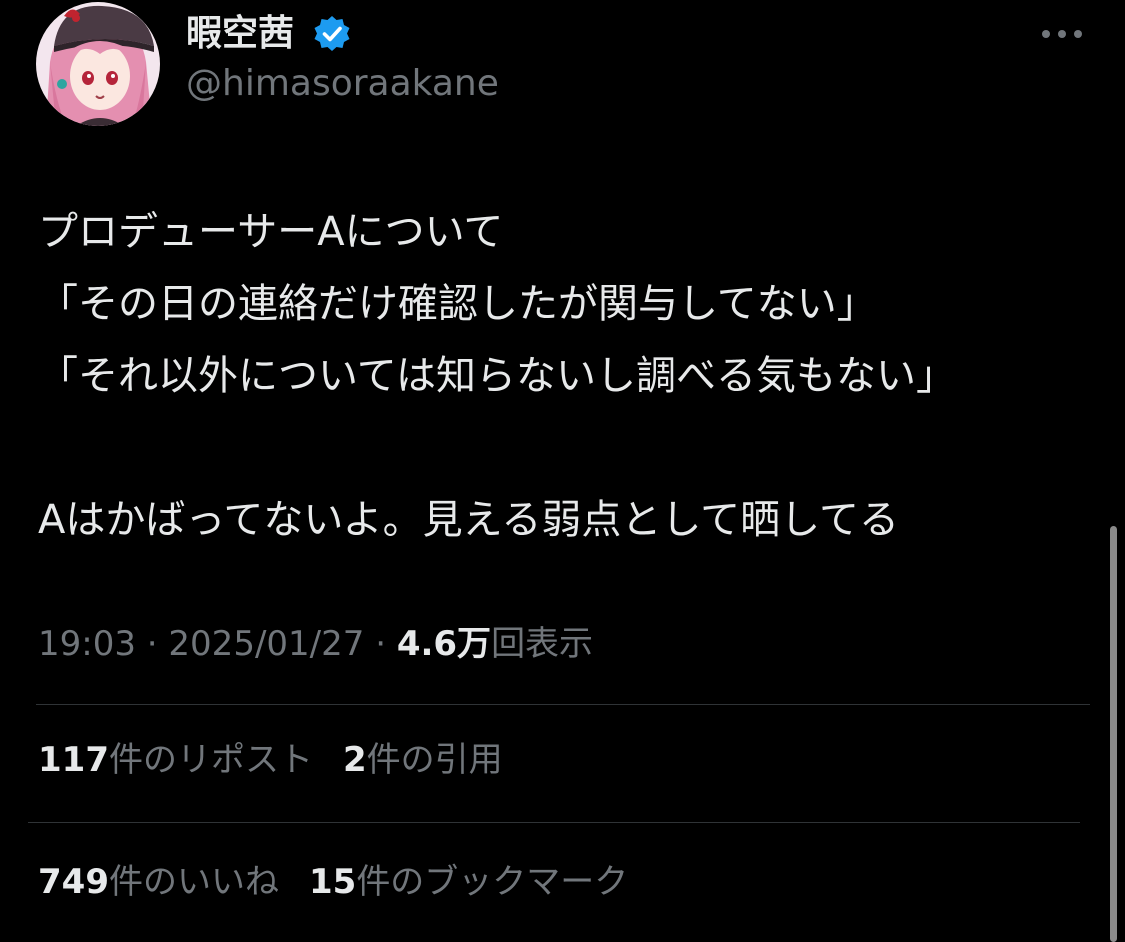 The width and height of the screenshot is (1125, 942). I want to click on more-options-icon, so click(1062, 34).